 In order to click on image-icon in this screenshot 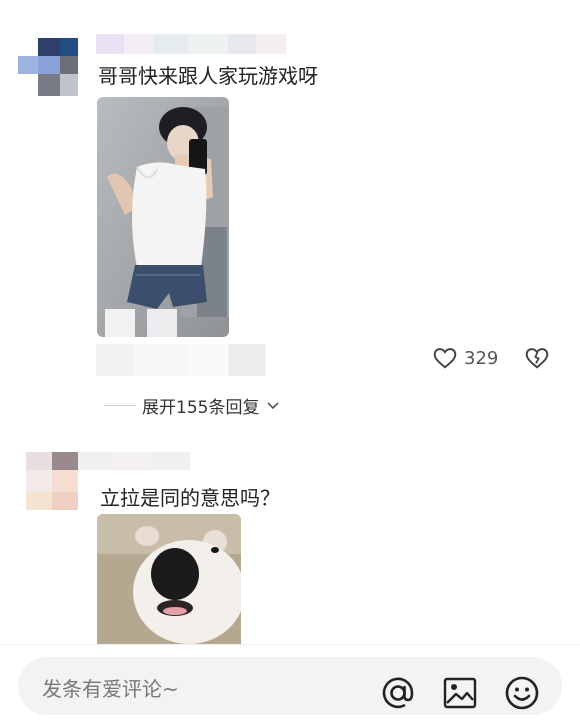, I will do `click(460, 693)`.